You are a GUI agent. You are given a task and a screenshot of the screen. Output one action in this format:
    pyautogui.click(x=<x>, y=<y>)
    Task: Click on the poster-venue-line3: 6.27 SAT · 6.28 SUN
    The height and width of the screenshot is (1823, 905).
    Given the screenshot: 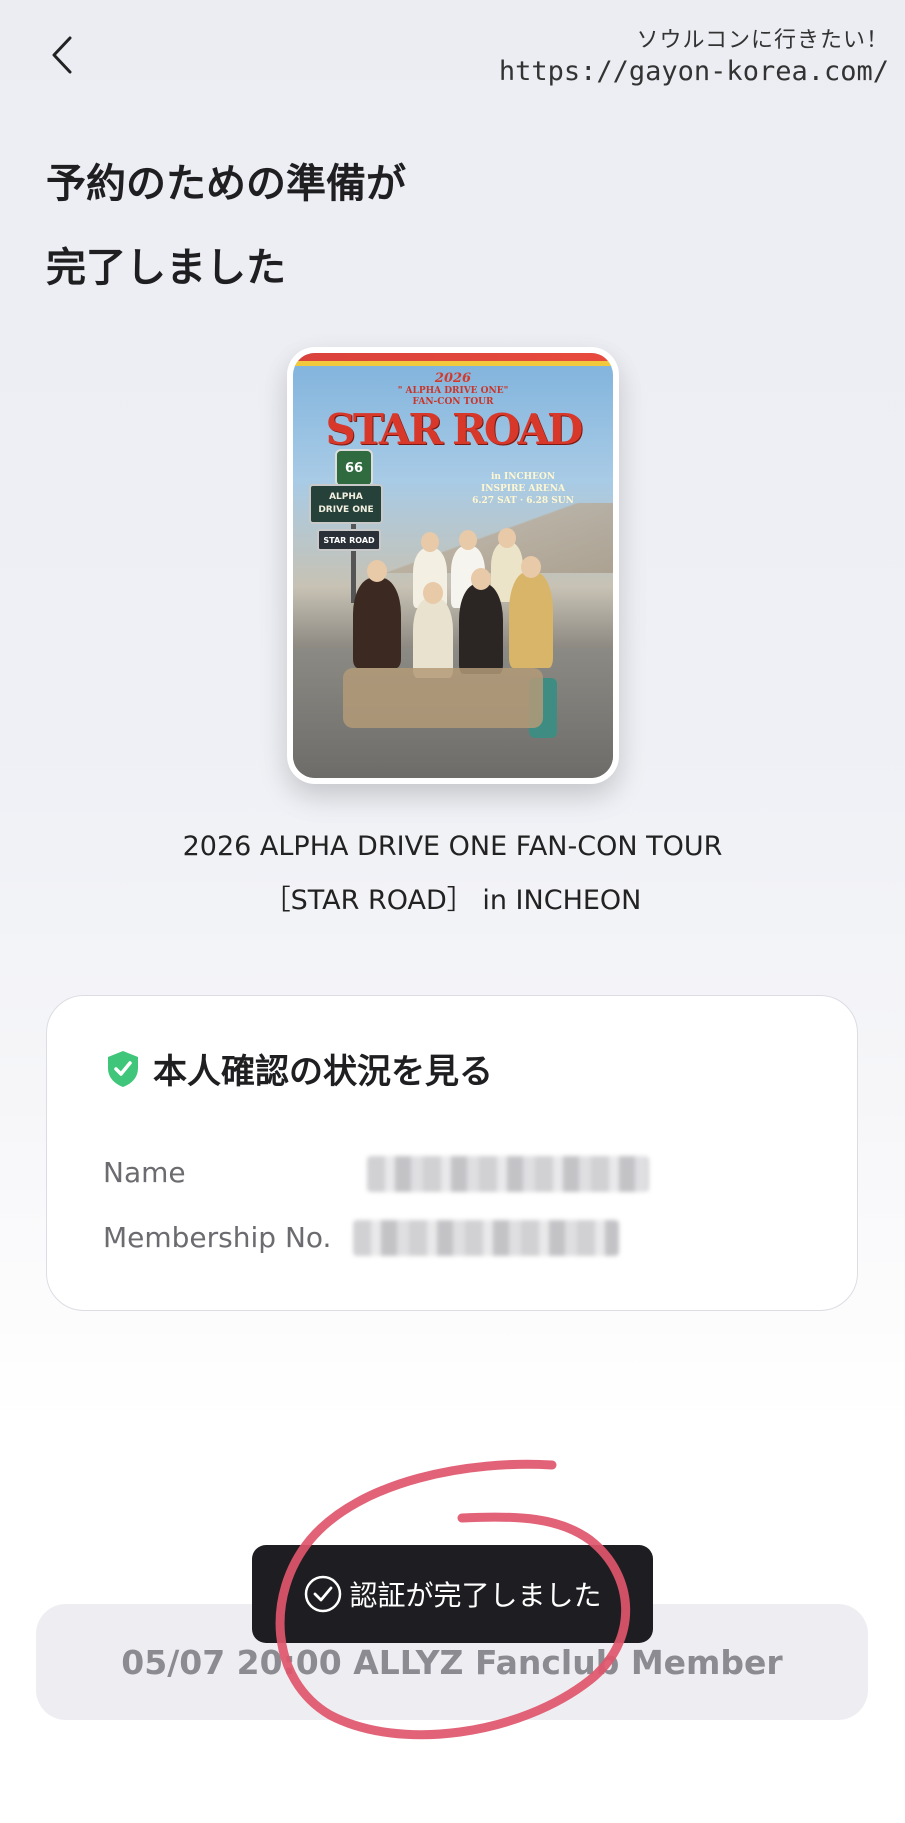 What is the action you would take?
    pyautogui.click(x=523, y=501)
    